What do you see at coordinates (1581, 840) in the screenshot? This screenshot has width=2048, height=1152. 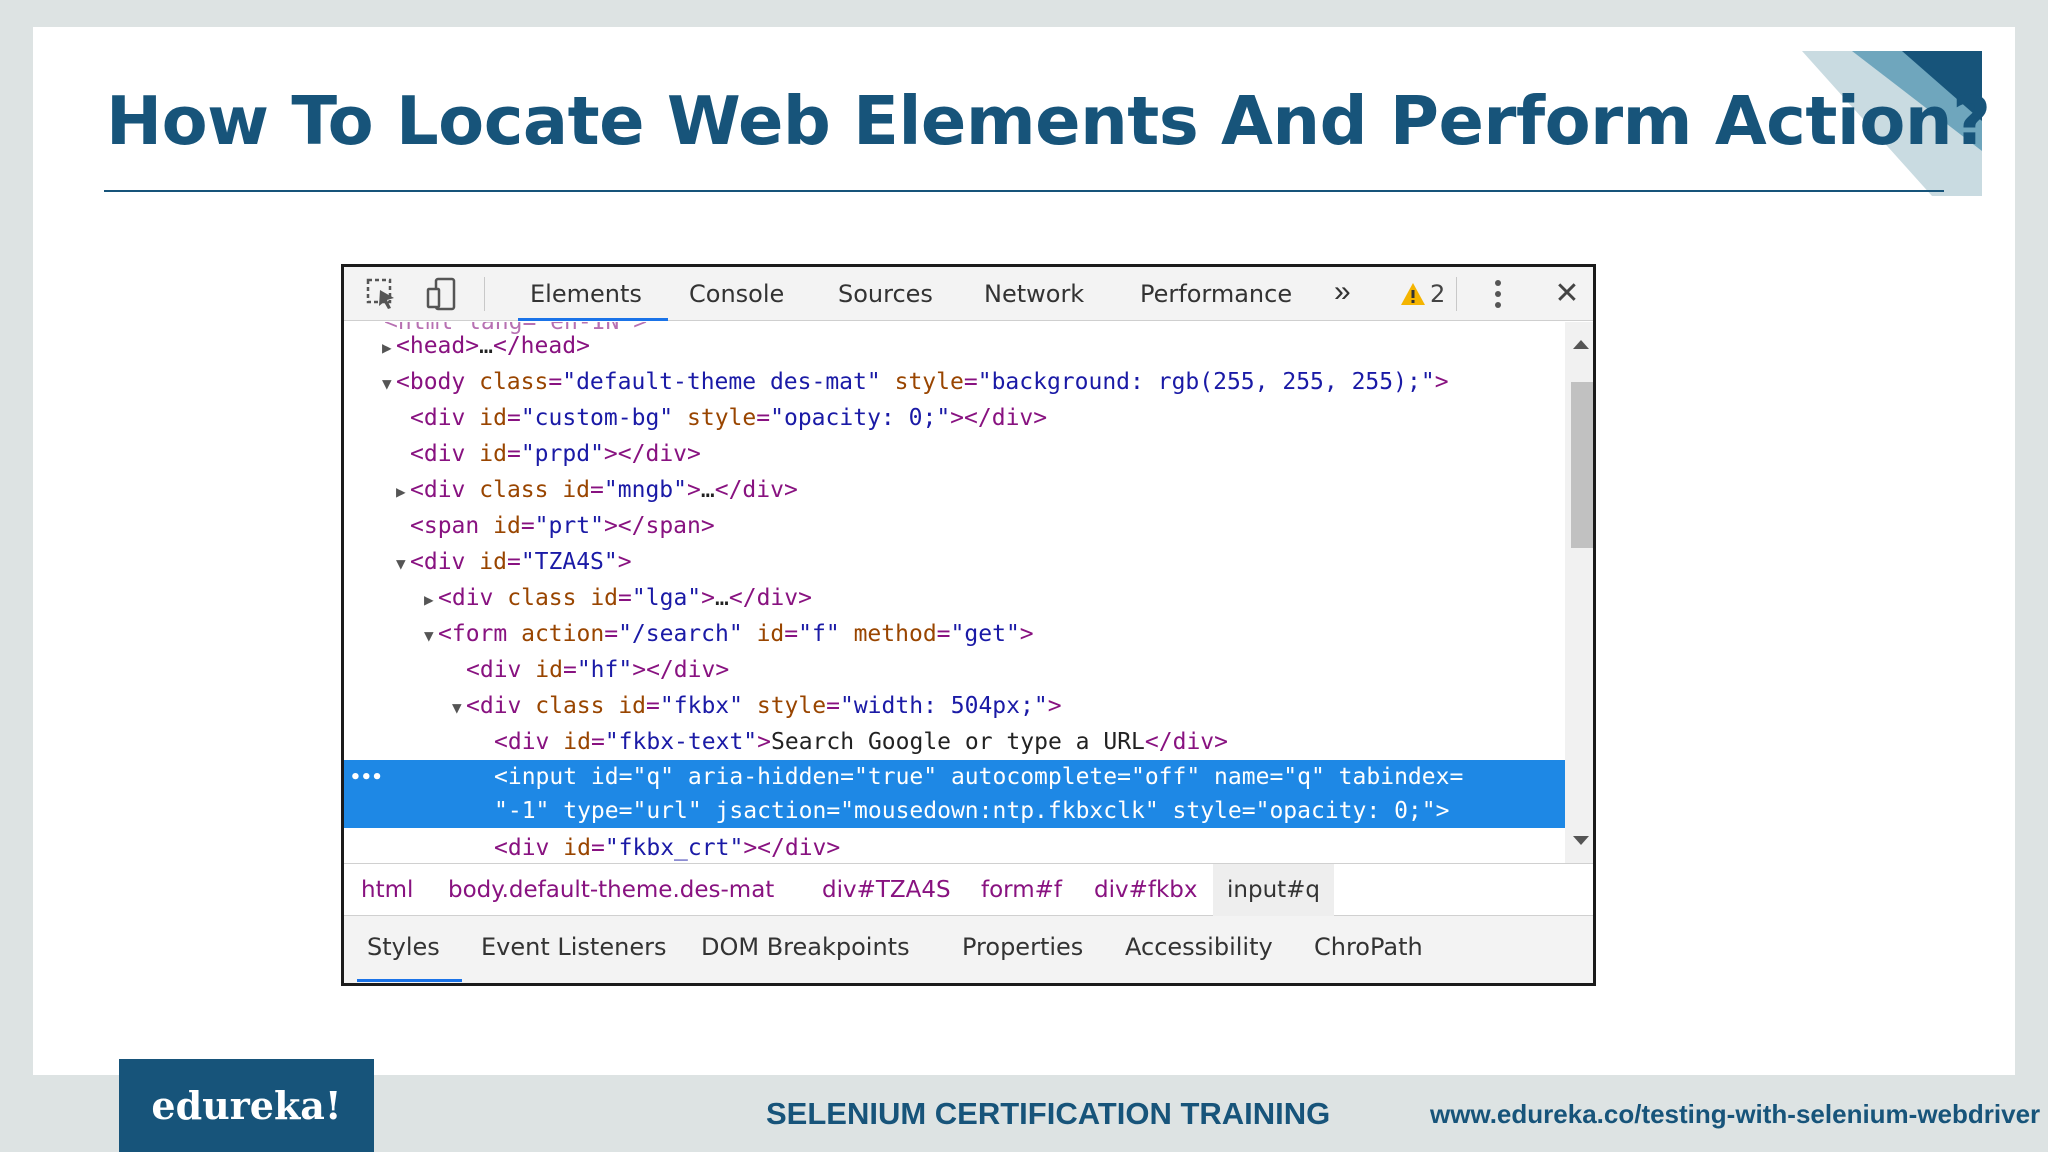 I see `scroll-down-icon` at bounding box center [1581, 840].